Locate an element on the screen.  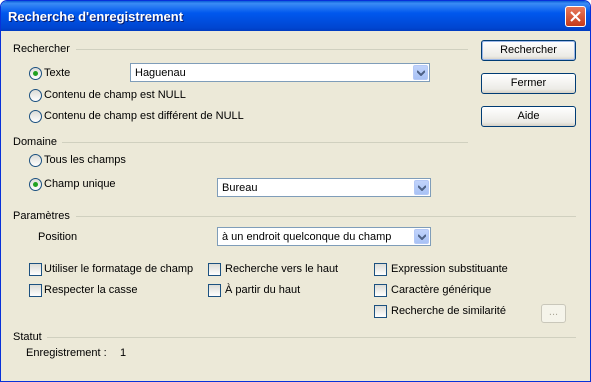
radio-single-field-label: Champ unique is located at coordinates (80, 184).